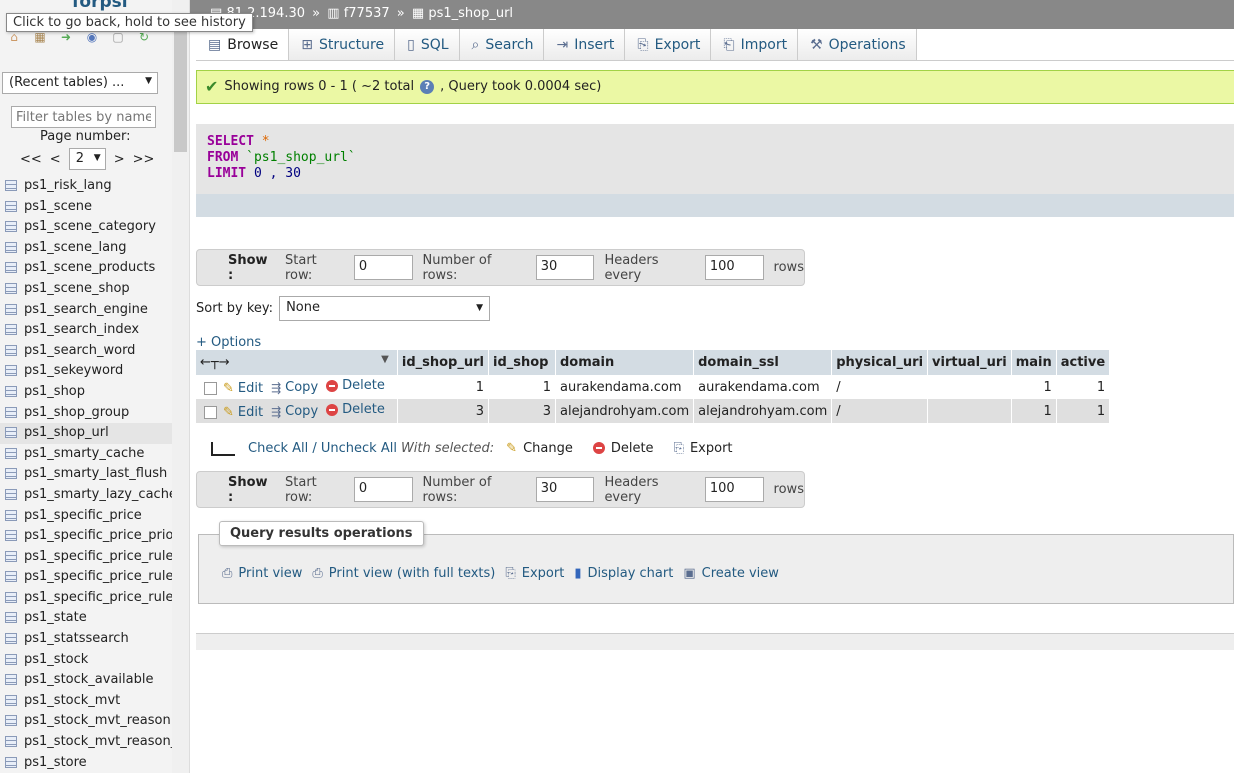 The image size is (1234, 773). What do you see at coordinates (342, 45) in the screenshot?
I see `tab-structure: ⊞ Structure` at bounding box center [342, 45].